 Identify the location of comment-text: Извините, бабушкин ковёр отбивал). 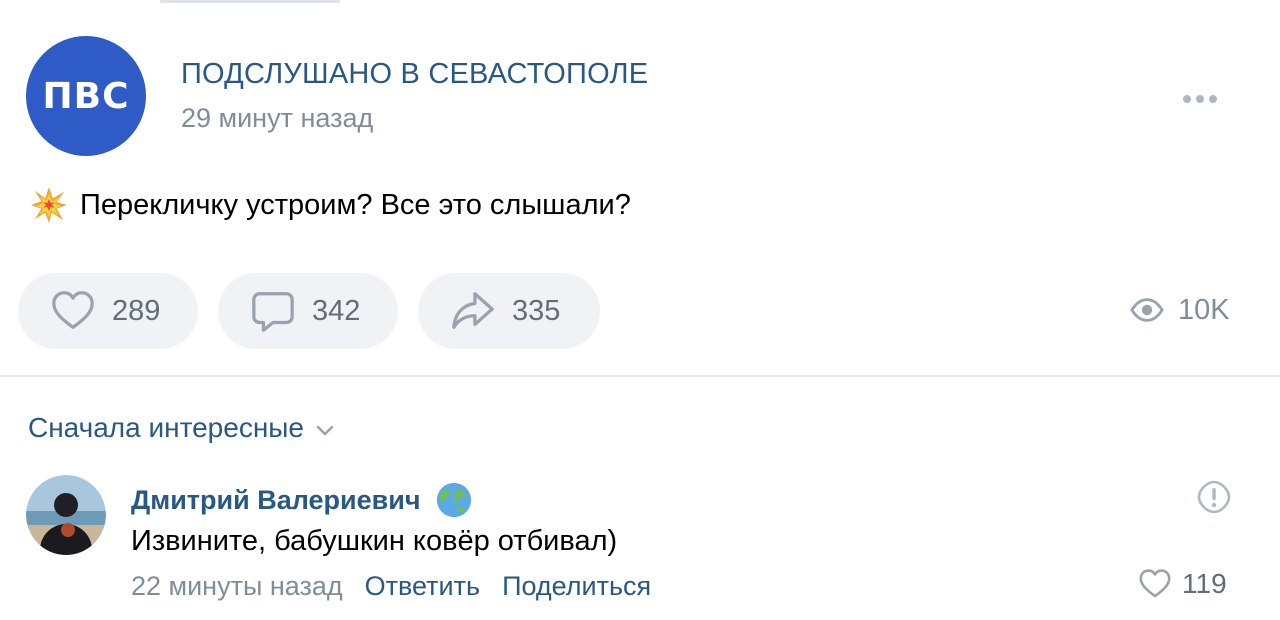
(374, 541).